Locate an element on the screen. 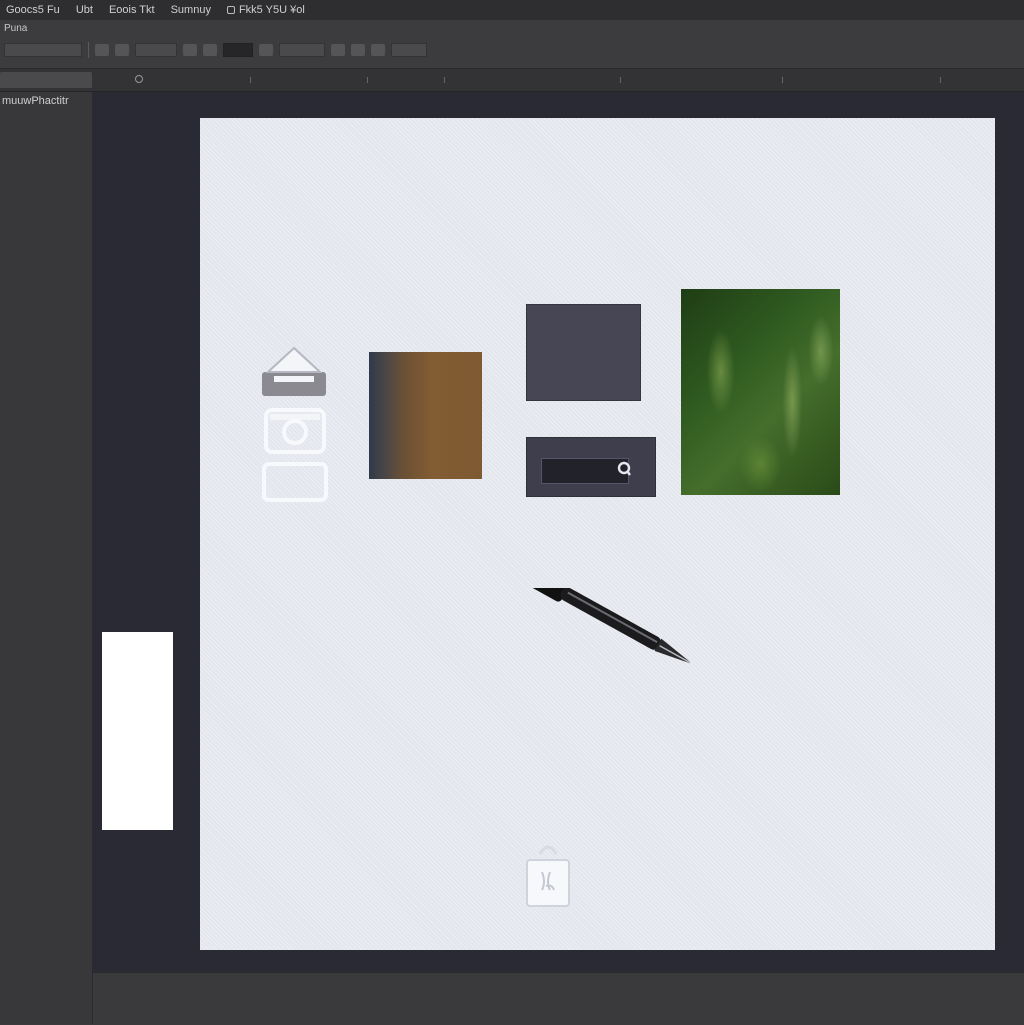 This screenshot has width=1024, height=1025. bag-icon is located at coordinates (548, 874).